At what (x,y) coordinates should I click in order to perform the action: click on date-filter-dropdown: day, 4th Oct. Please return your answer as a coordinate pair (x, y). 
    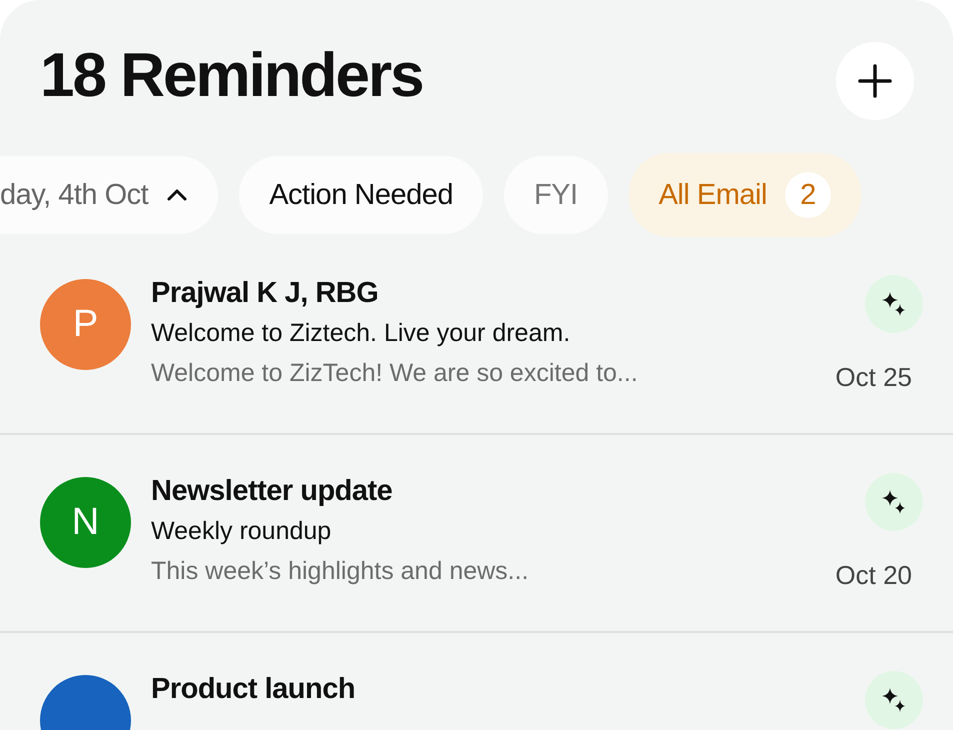
    Looking at the image, I should click on (109, 195).